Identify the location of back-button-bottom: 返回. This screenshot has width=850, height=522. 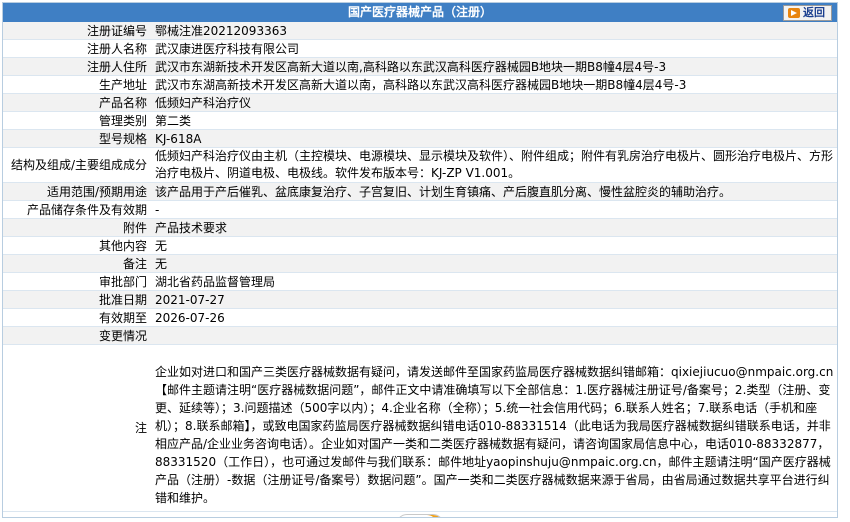
(420, 515).